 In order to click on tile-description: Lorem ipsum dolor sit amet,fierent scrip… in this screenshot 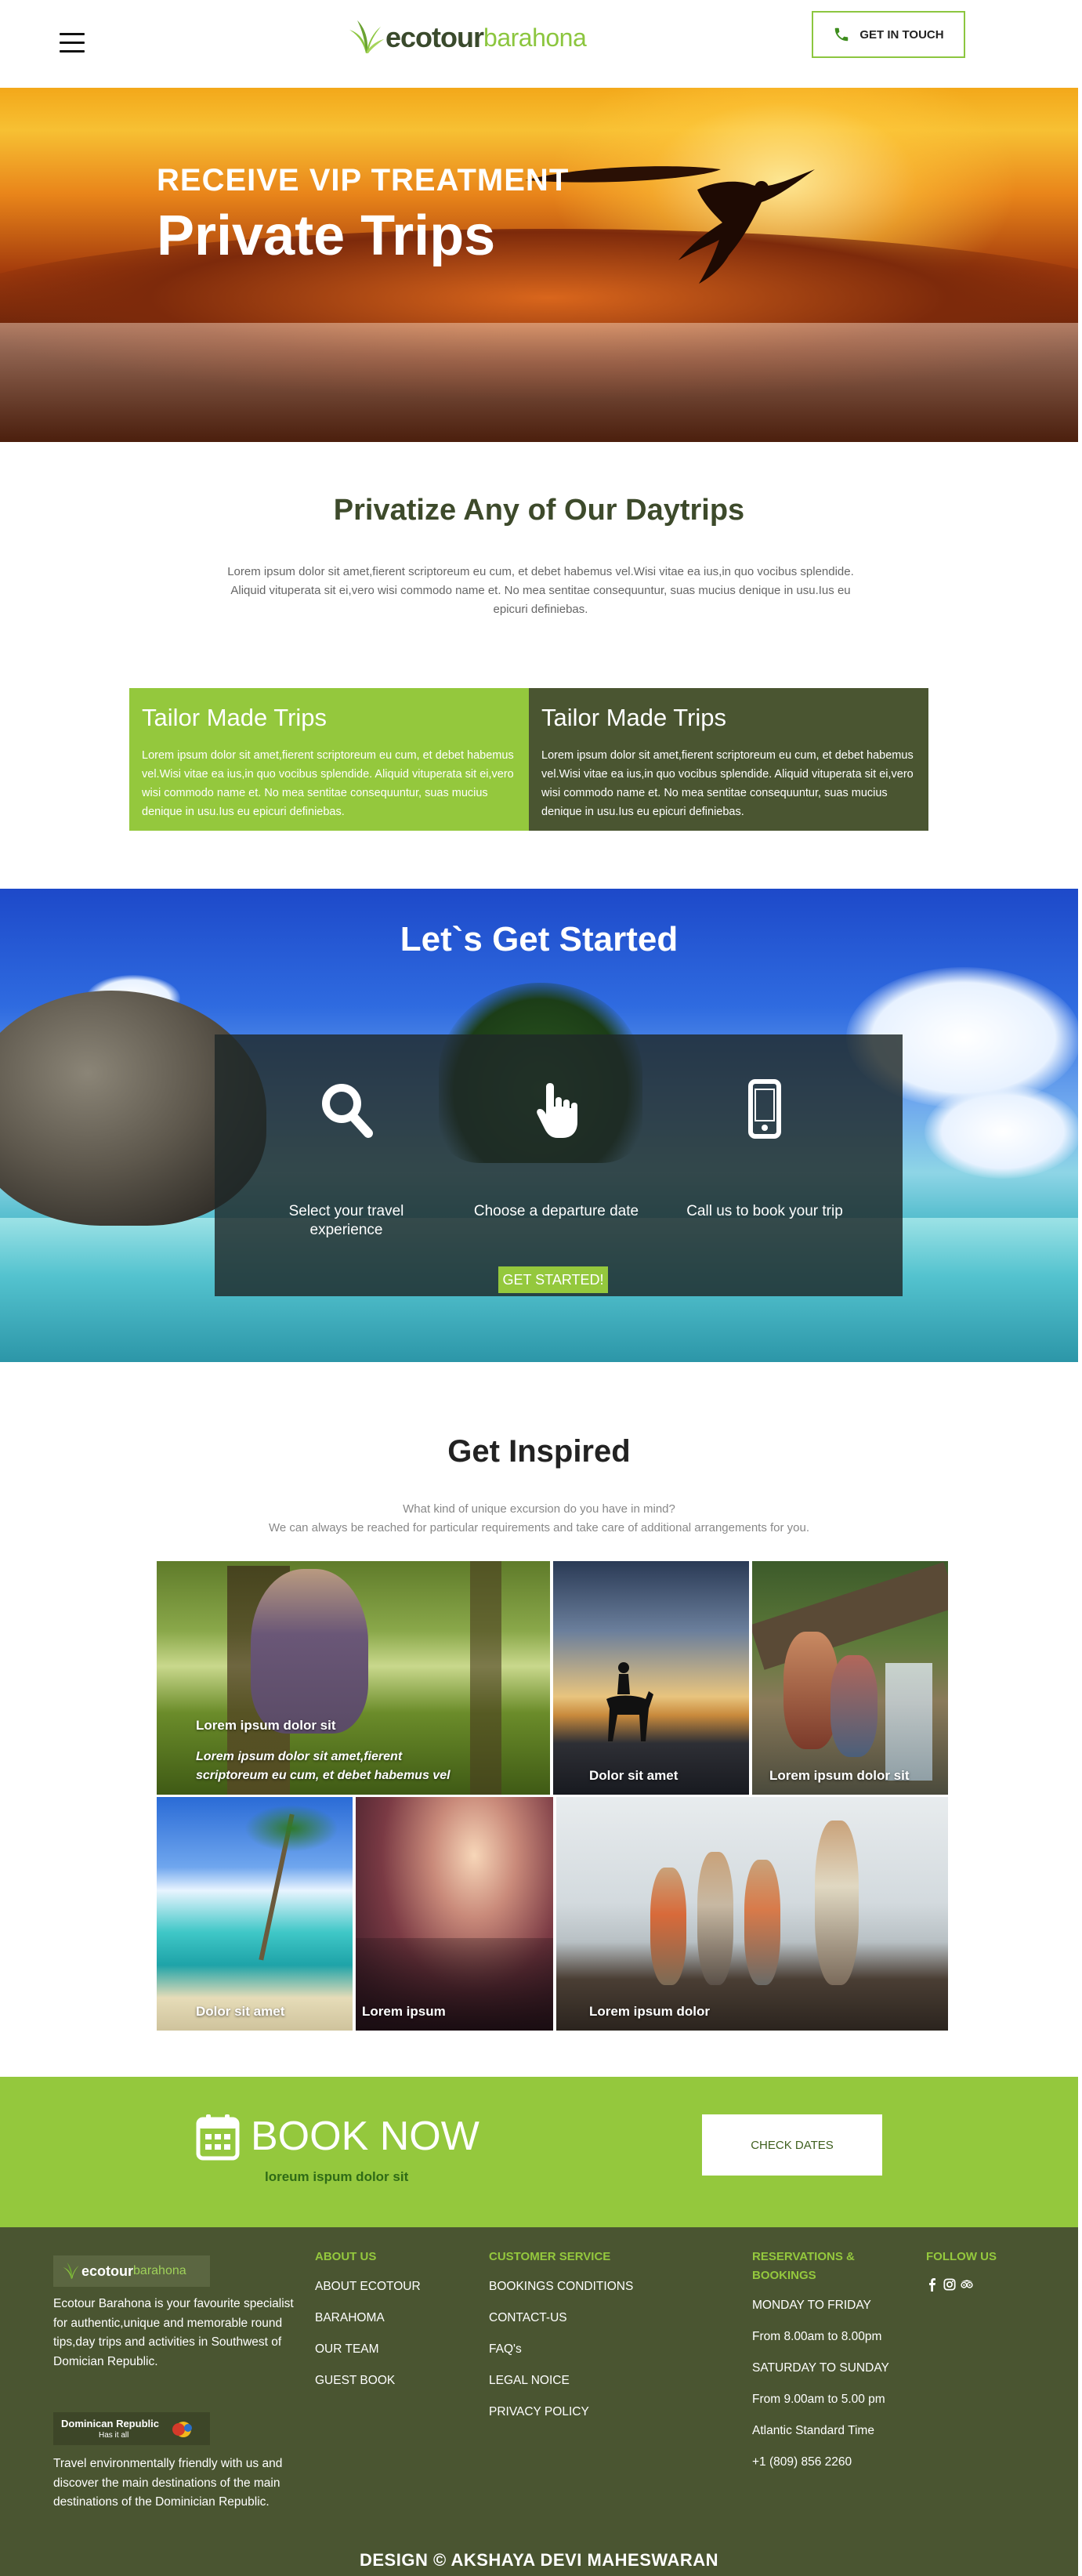, I will do `click(324, 1766)`.